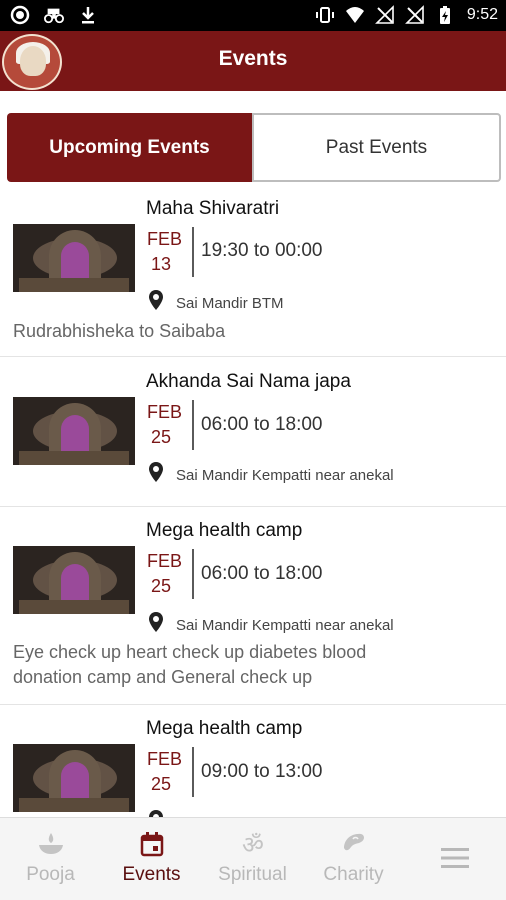  What do you see at coordinates (50, 843) in the screenshot?
I see `diya-icon` at bounding box center [50, 843].